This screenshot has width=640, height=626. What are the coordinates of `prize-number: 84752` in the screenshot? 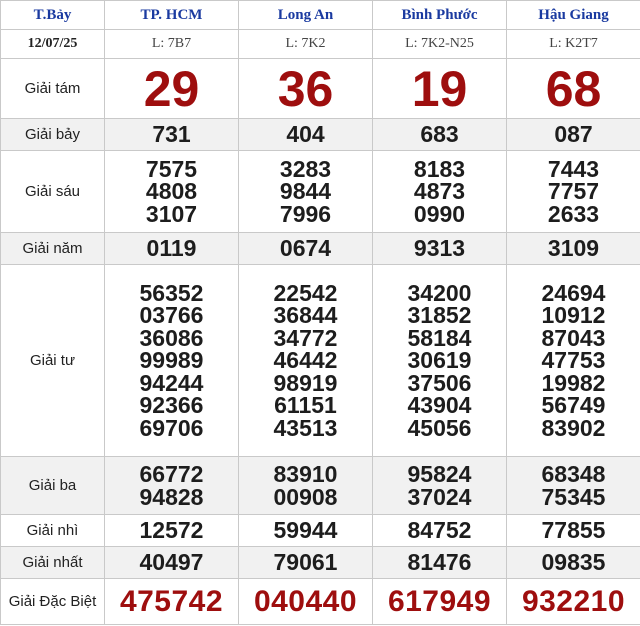 It's located at (439, 530).